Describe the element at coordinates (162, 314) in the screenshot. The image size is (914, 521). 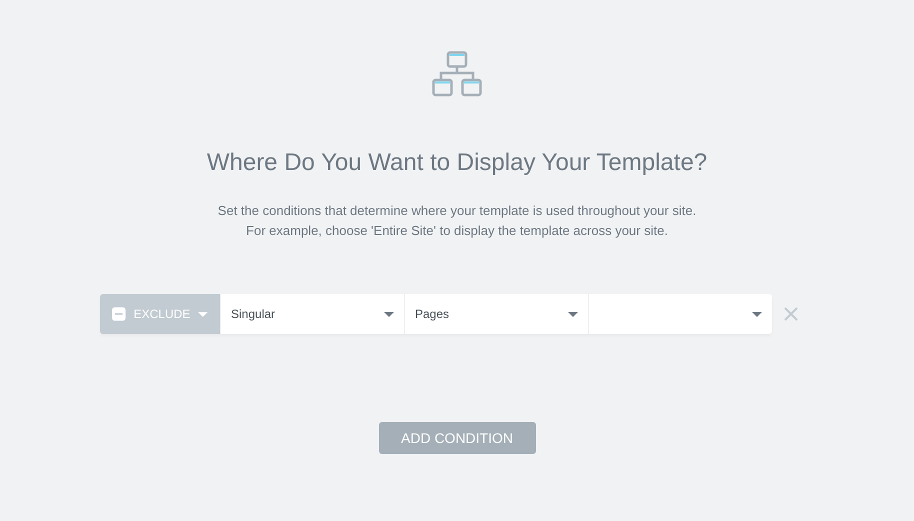
I see `mode-label: EXCLUDE` at that location.